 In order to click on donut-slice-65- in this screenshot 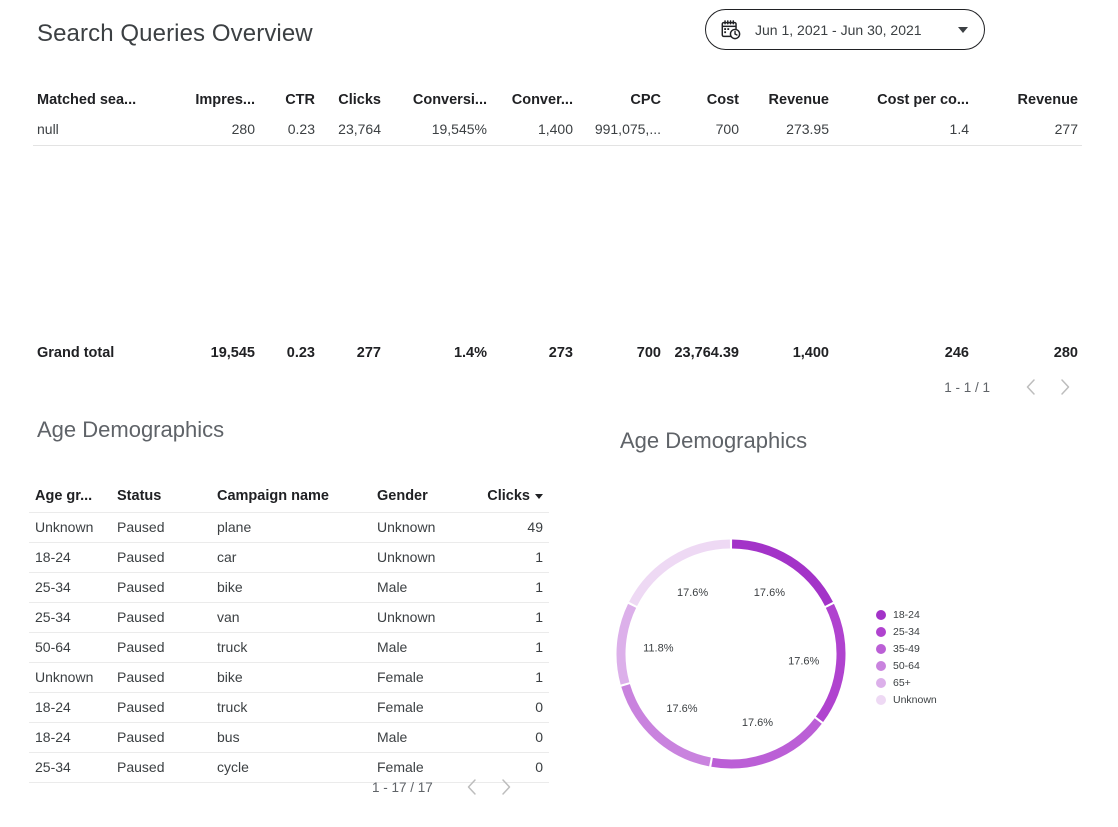, I will do `click(626, 644)`.